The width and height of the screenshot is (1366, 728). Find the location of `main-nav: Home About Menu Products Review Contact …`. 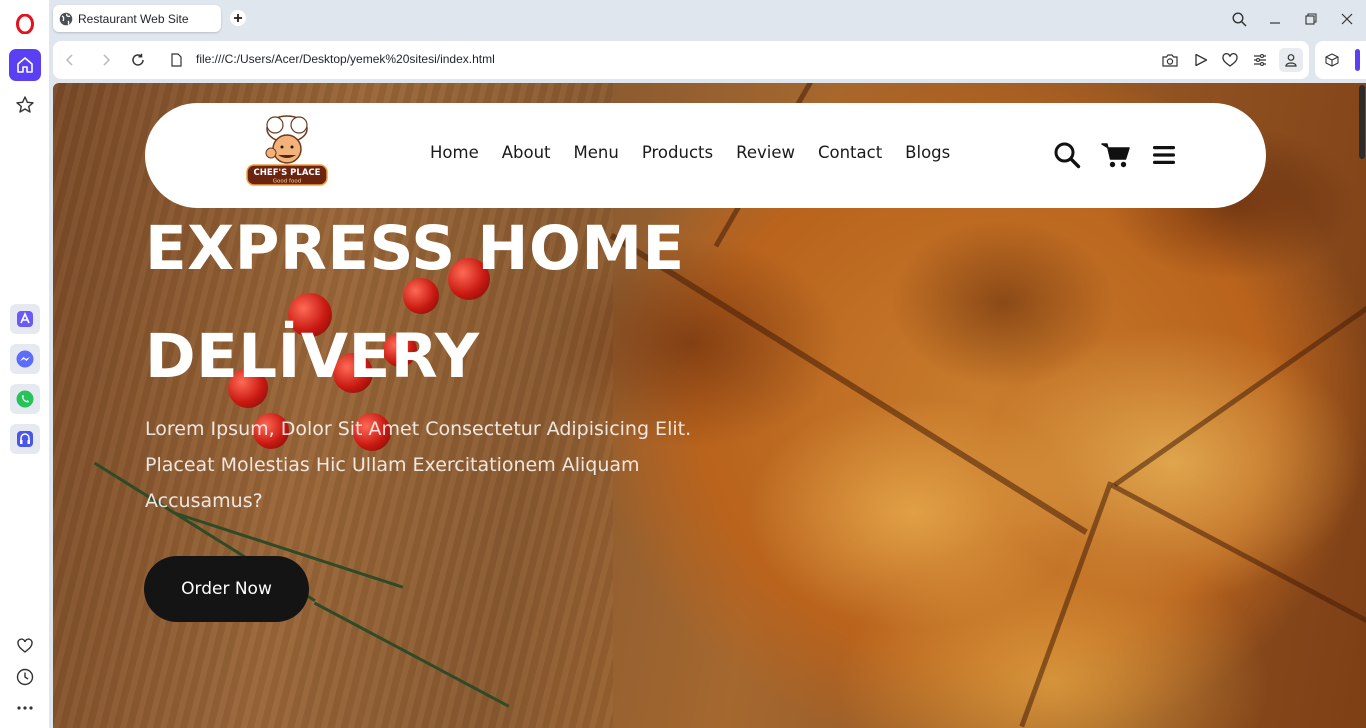

main-nav: Home About Menu Products Review Contact … is located at coordinates (701, 152).